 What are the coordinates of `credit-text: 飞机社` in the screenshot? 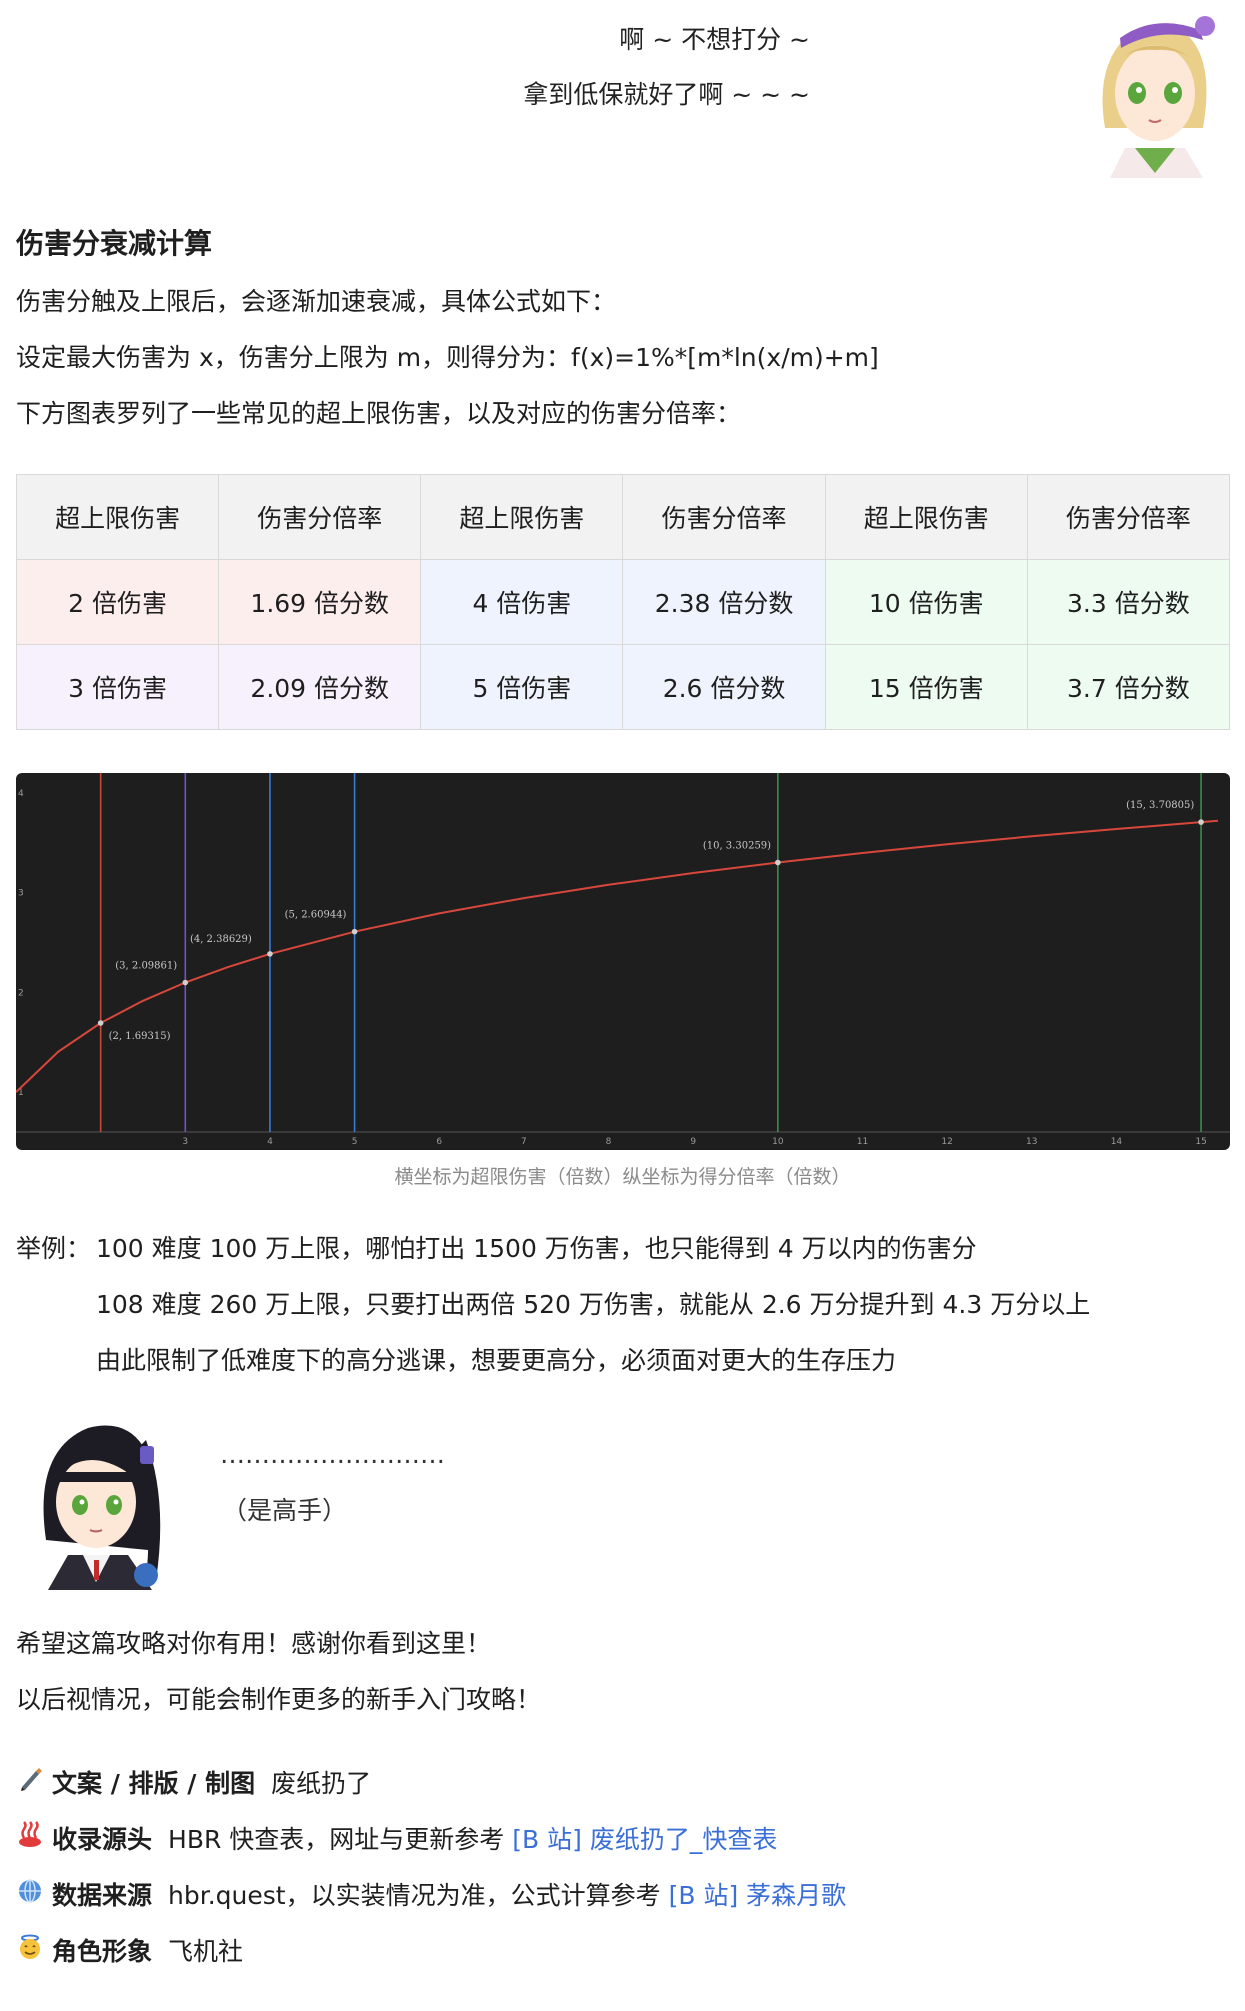 It's located at (206, 1951).